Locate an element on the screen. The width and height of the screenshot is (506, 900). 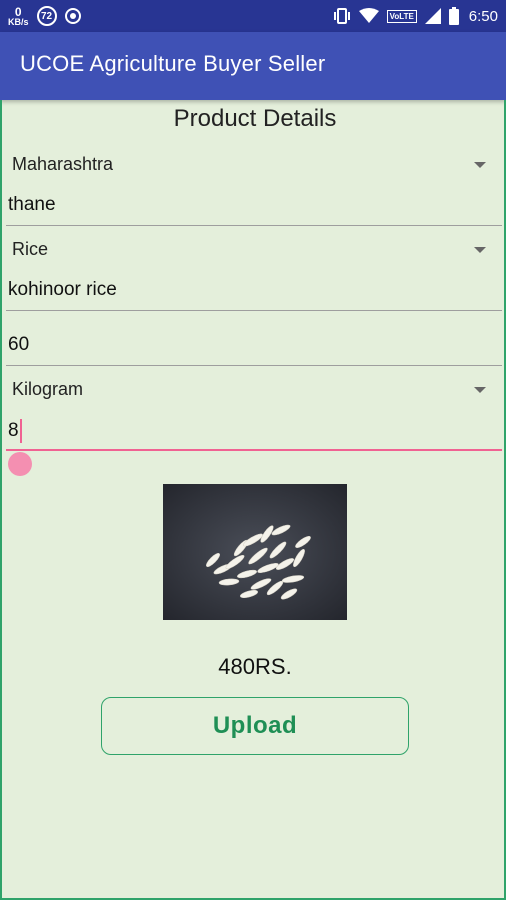
quantity-field: 8 is located at coordinates (254, 431).